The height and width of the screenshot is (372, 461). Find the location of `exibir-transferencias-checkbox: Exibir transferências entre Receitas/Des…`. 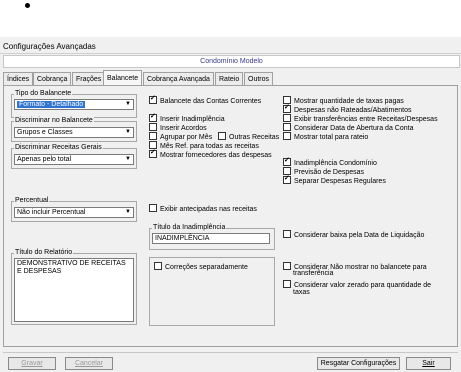

exibir-transferencias-checkbox: Exibir transferências entre Receitas/Des… is located at coordinates (360, 118).